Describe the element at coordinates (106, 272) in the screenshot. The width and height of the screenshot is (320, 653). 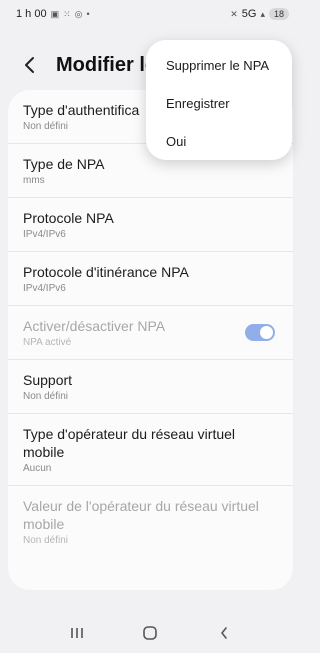
I see `setting-title: Protocole d'itinérance NPA` at that location.